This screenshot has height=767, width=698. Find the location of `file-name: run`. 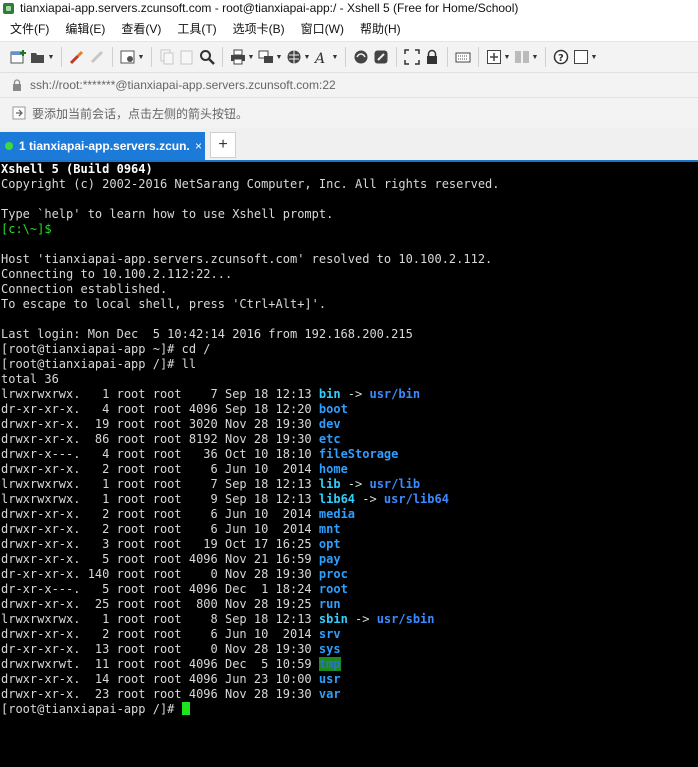

file-name: run is located at coordinates (329, 604).